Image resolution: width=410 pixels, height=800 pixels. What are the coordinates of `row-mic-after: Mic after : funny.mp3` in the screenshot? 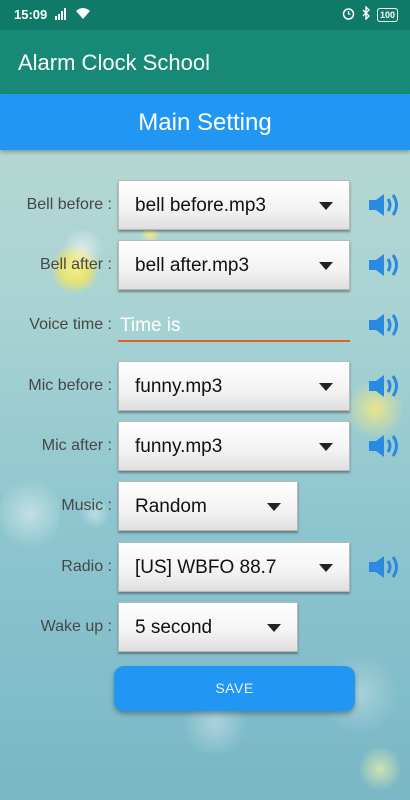 It's located at (205, 446).